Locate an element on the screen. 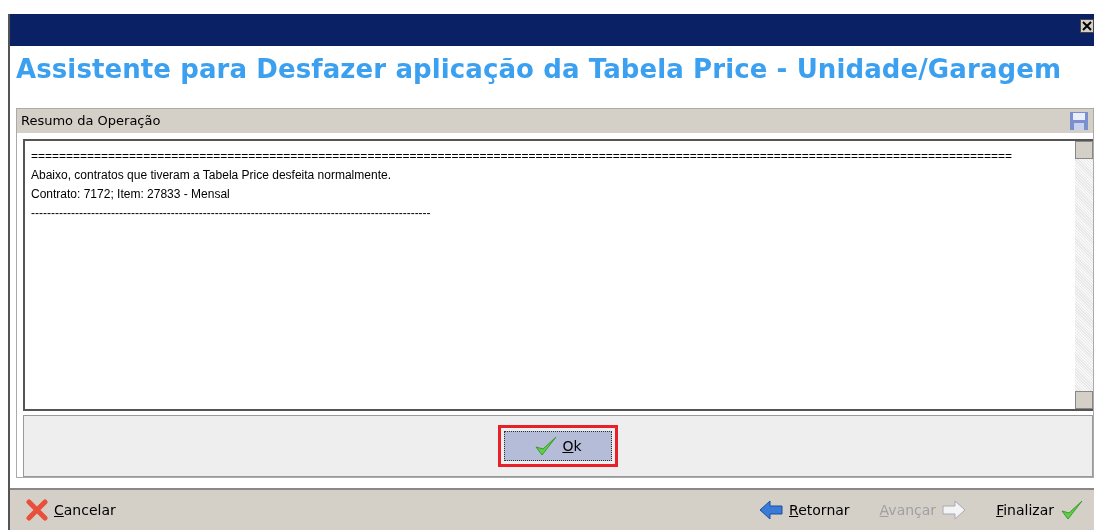 This screenshot has width=1094, height=530. panel-title: Resumo da Operação is located at coordinates (91, 121).